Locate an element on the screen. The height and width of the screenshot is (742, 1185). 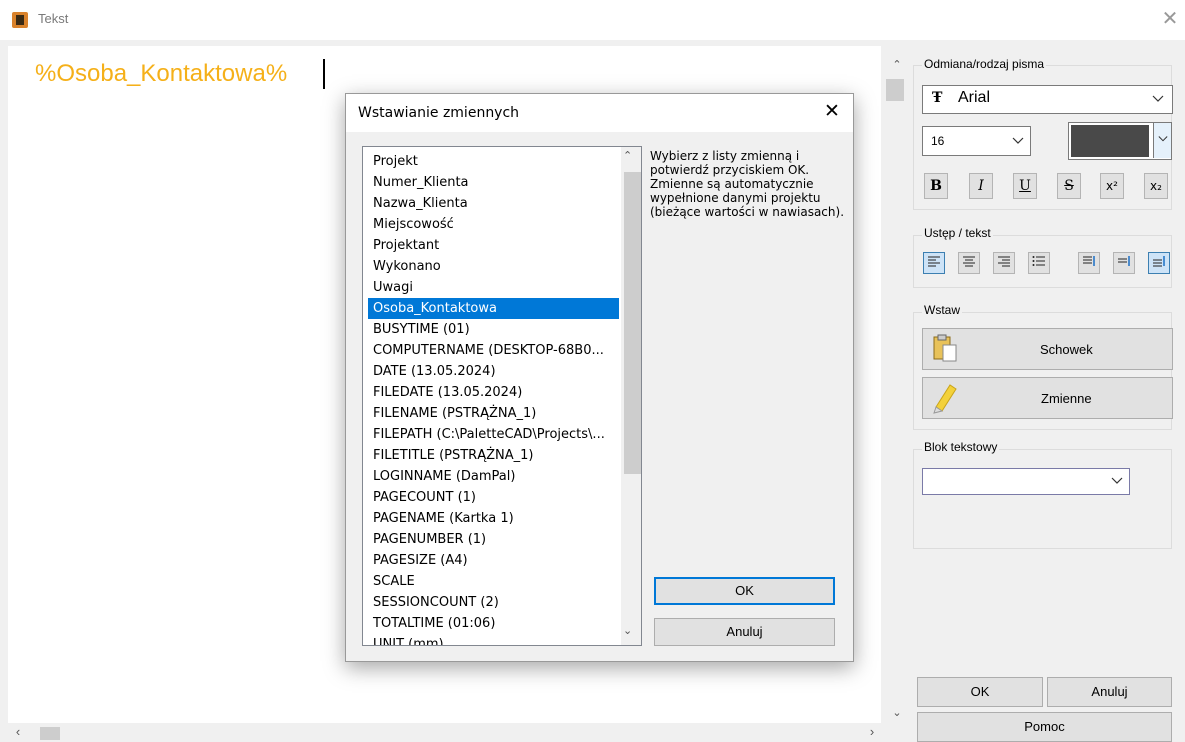
font-size-value: 16 is located at coordinates (938, 141).